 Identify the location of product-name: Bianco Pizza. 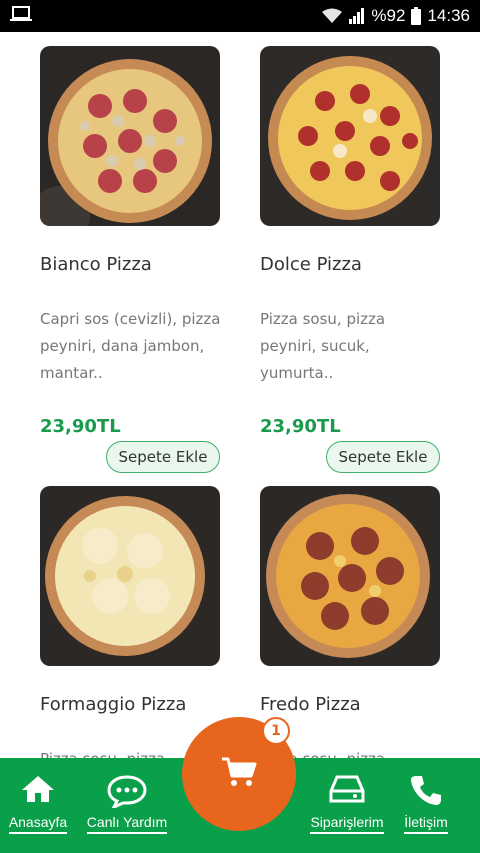
(96, 264).